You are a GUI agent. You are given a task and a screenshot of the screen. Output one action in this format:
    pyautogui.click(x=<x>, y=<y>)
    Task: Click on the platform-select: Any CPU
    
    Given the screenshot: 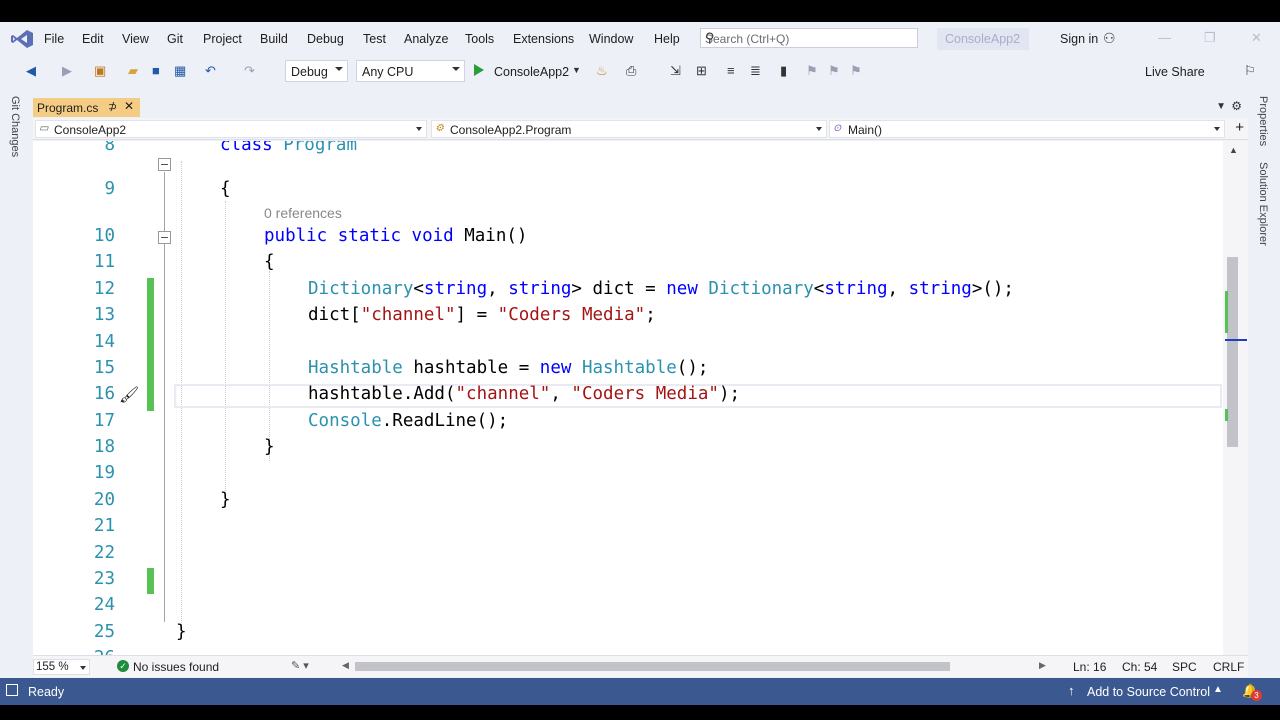 What is the action you would take?
    pyautogui.click(x=410, y=71)
    